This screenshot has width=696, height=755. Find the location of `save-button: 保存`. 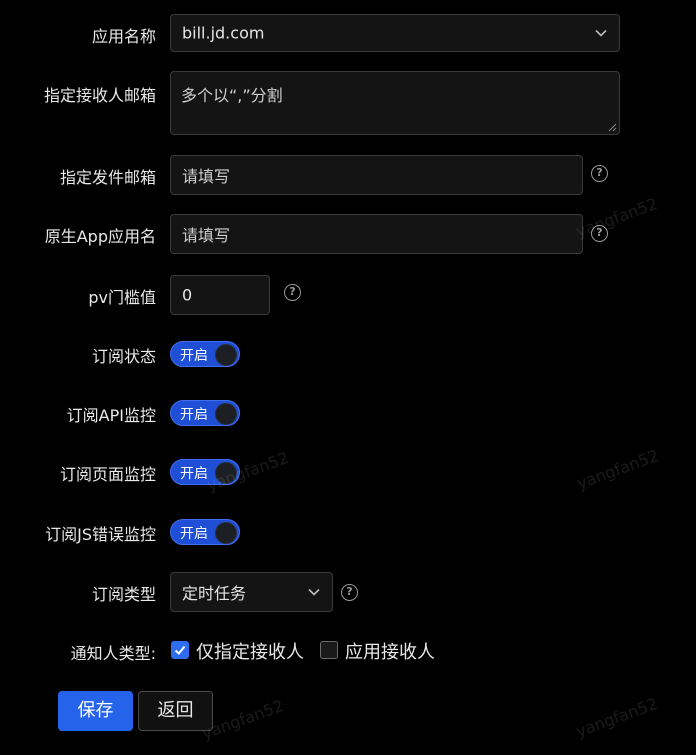

save-button: 保存 is located at coordinates (95, 711).